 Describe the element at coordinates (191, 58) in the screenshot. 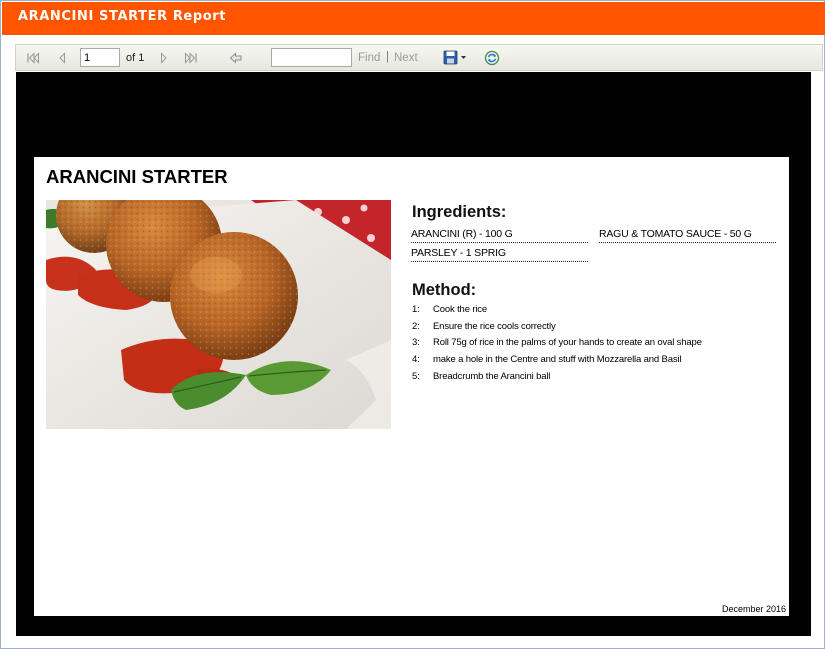

I see `last-page-icon` at that location.